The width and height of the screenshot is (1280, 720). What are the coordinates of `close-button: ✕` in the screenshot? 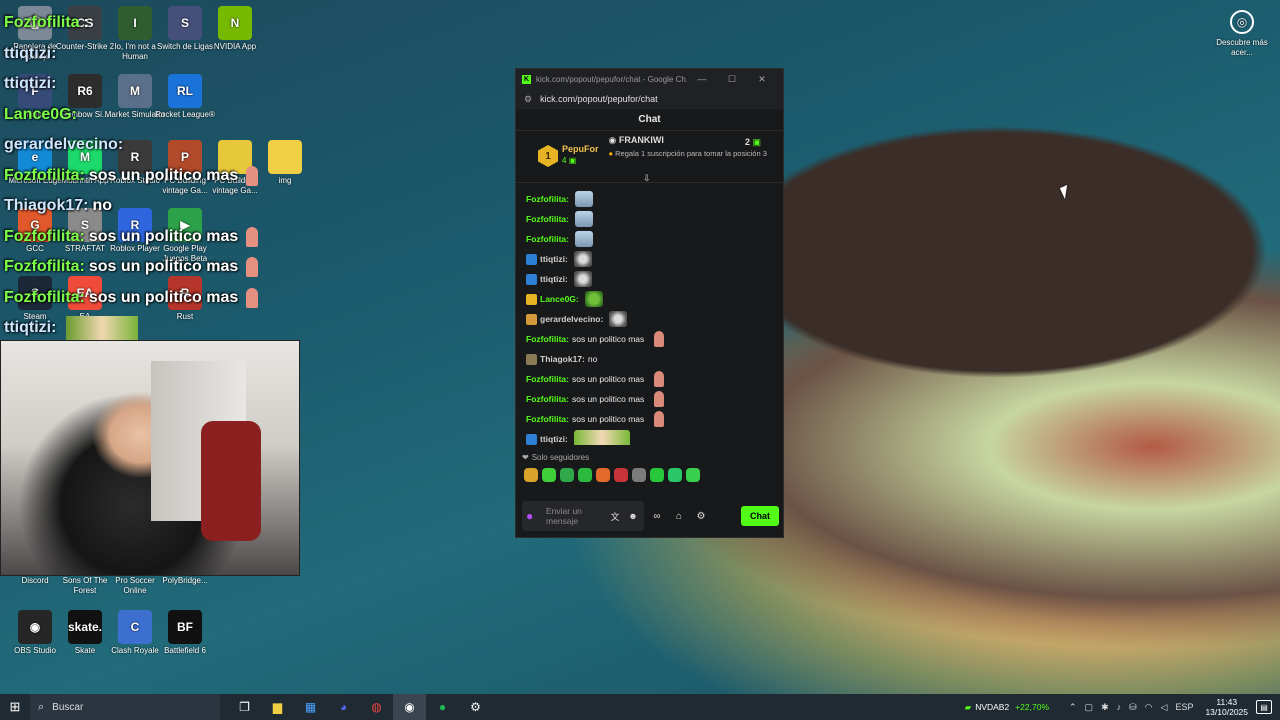 It's located at (762, 79).